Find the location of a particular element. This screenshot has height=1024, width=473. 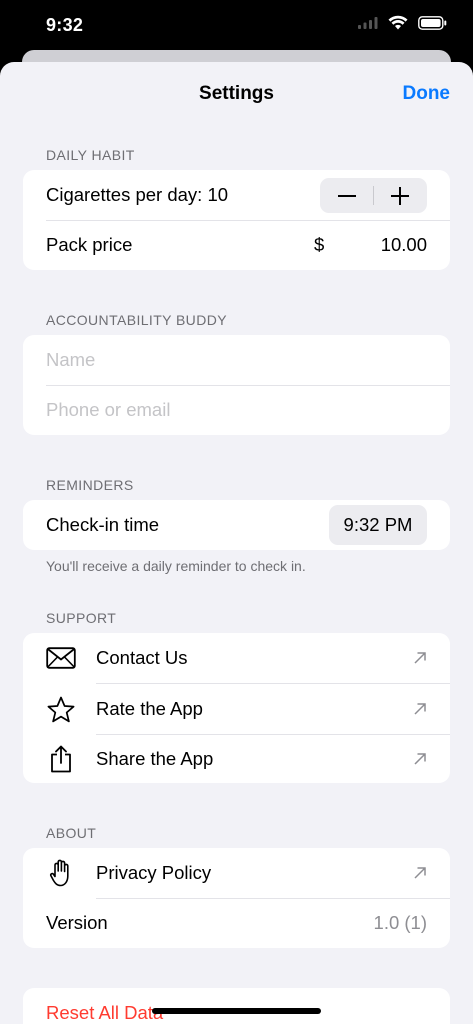

currency-symbol: $ is located at coordinates (319, 244).